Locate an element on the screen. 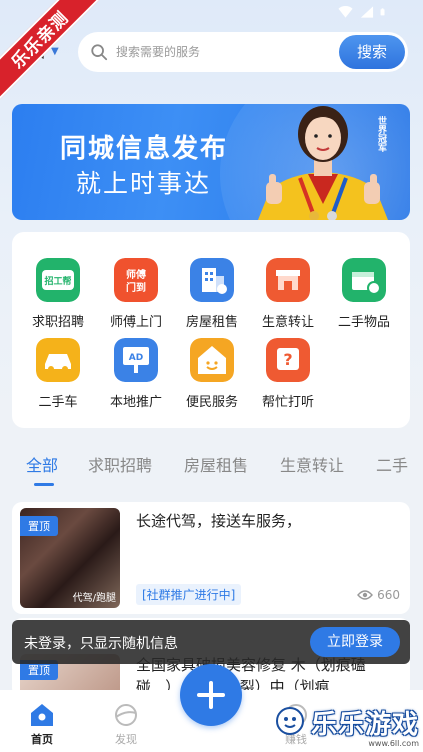 The height and width of the screenshot is (752, 423). category-label: 生意转让 is located at coordinates (287, 322).